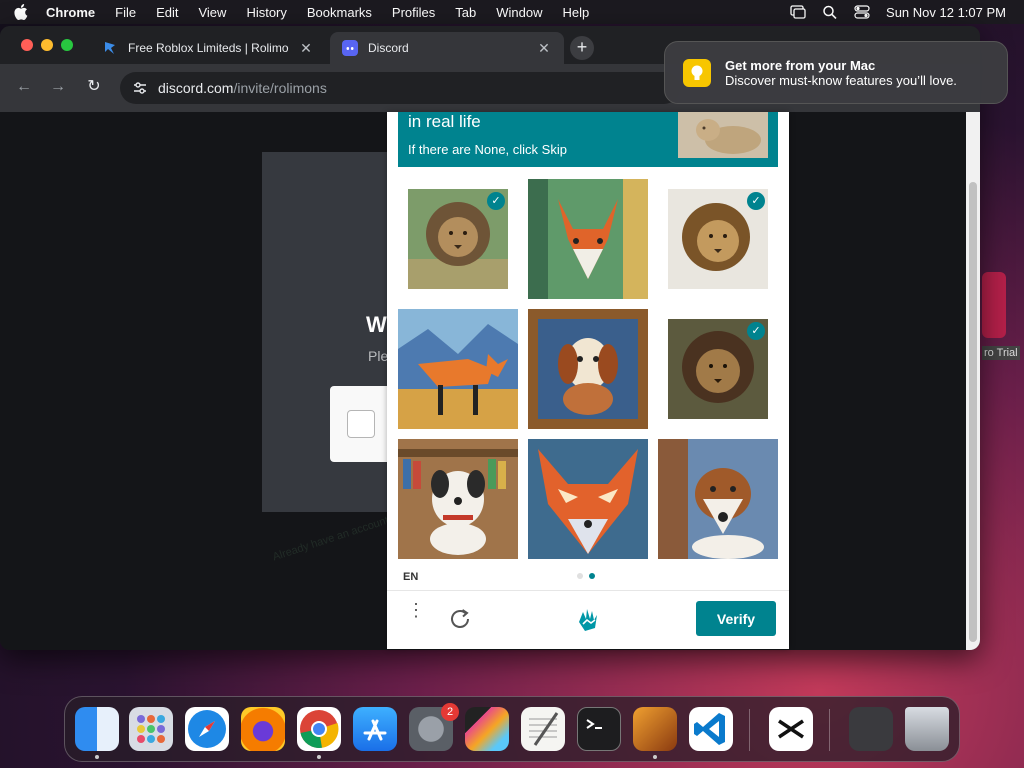 The height and width of the screenshot is (768, 1024). Describe the element at coordinates (791, 729) in the screenshot. I see `capcut-icon` at that location.